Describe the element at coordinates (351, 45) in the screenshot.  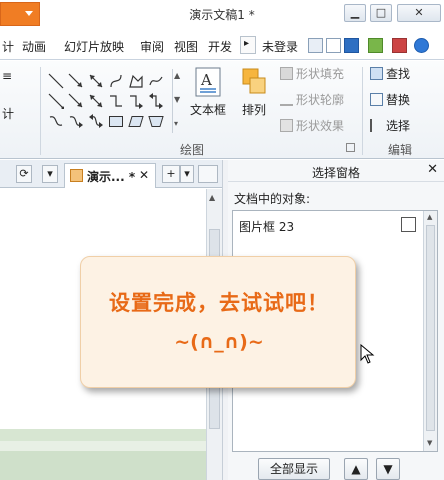
I see `d-app-icon` at that location.